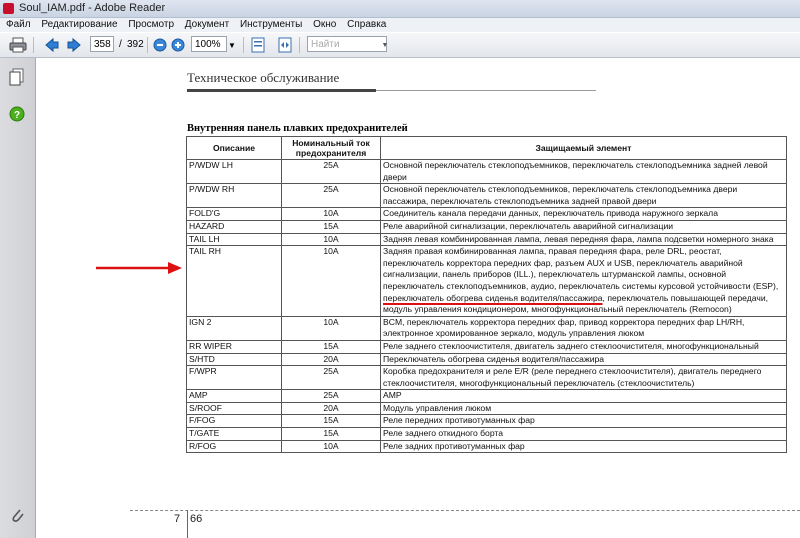 This screenshot has width=800, height=538. I want to click on menu-file: Файл, so click(18, 24).